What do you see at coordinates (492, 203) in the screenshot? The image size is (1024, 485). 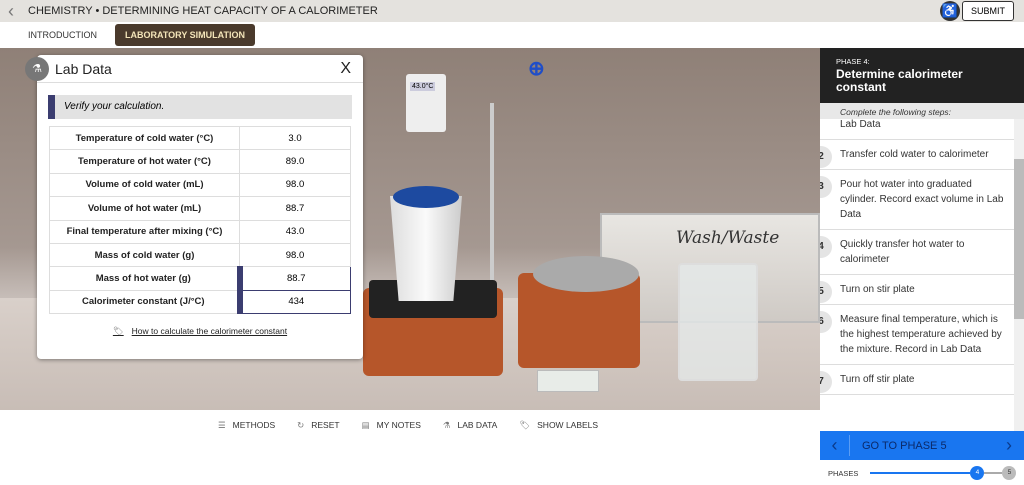 I see `ring-stand` at bounding box center [492, 203].